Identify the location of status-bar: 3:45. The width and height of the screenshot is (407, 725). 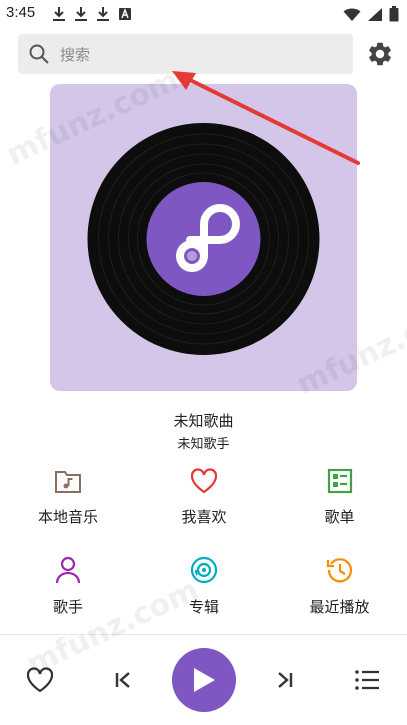
(203, 15).